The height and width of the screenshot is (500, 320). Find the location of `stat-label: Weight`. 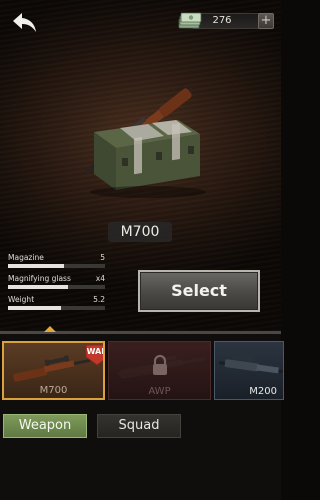

stat-label: Weight is located at coordinates (21, 299).